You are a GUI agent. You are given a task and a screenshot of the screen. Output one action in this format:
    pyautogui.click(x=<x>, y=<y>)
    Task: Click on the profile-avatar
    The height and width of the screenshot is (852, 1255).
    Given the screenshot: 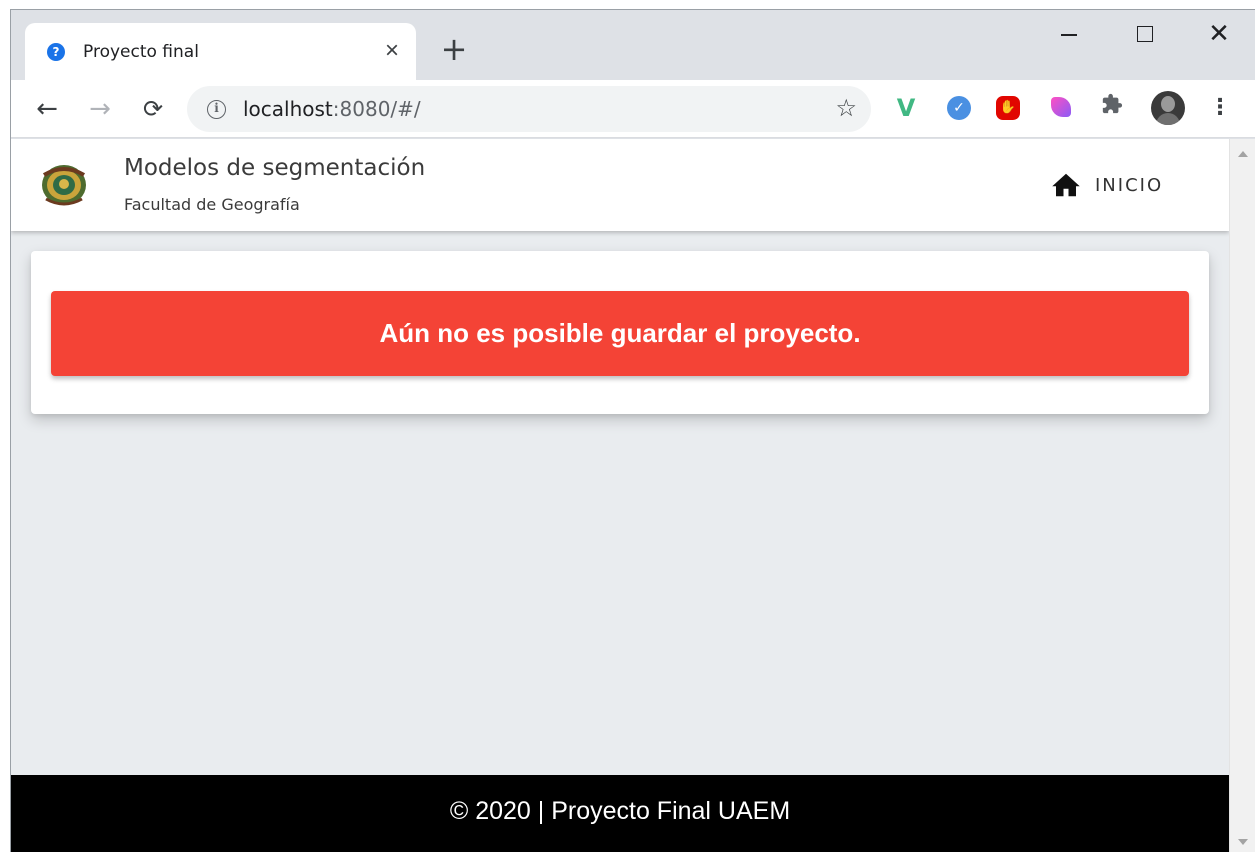 What is the action you would take?
    pyautogui.click(x=1168, y=108)
    